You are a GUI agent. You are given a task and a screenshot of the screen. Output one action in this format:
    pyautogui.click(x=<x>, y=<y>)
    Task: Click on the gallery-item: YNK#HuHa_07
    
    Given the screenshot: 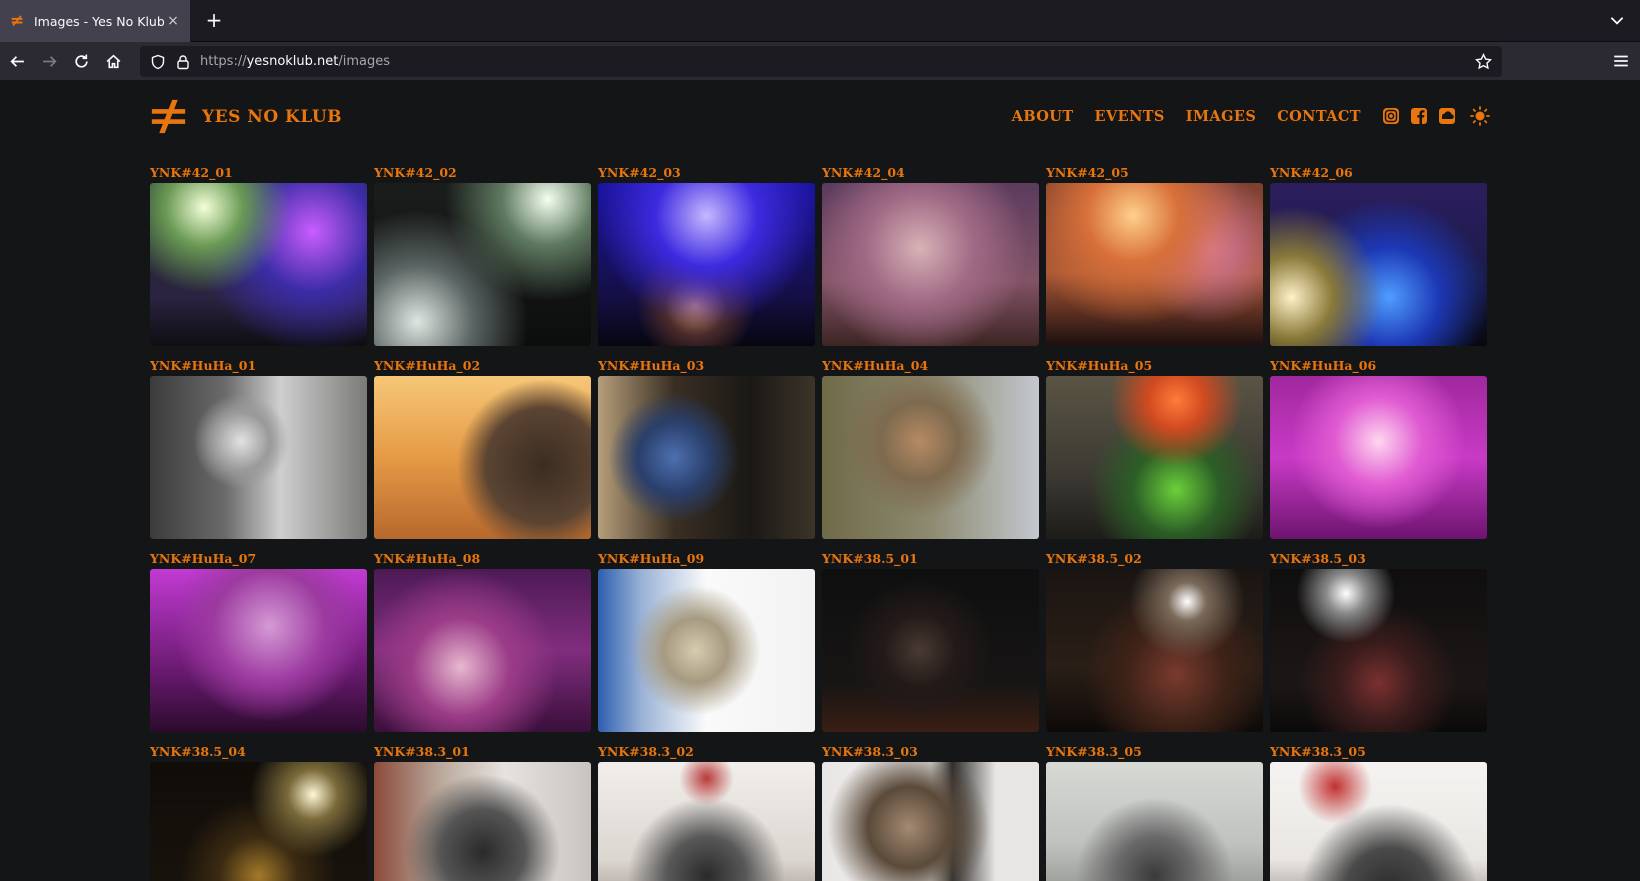 What is the action you would take?
    pyautogui.click(x=258, y=642)
    